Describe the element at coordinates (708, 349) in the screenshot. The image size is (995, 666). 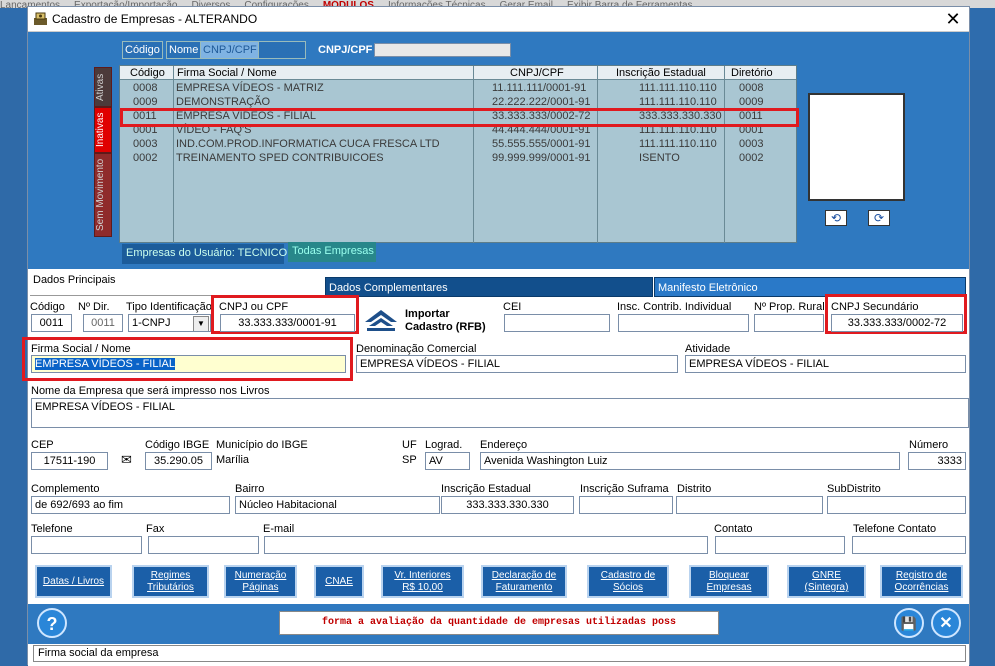
I see `label-atividade: Atividade` at that location.